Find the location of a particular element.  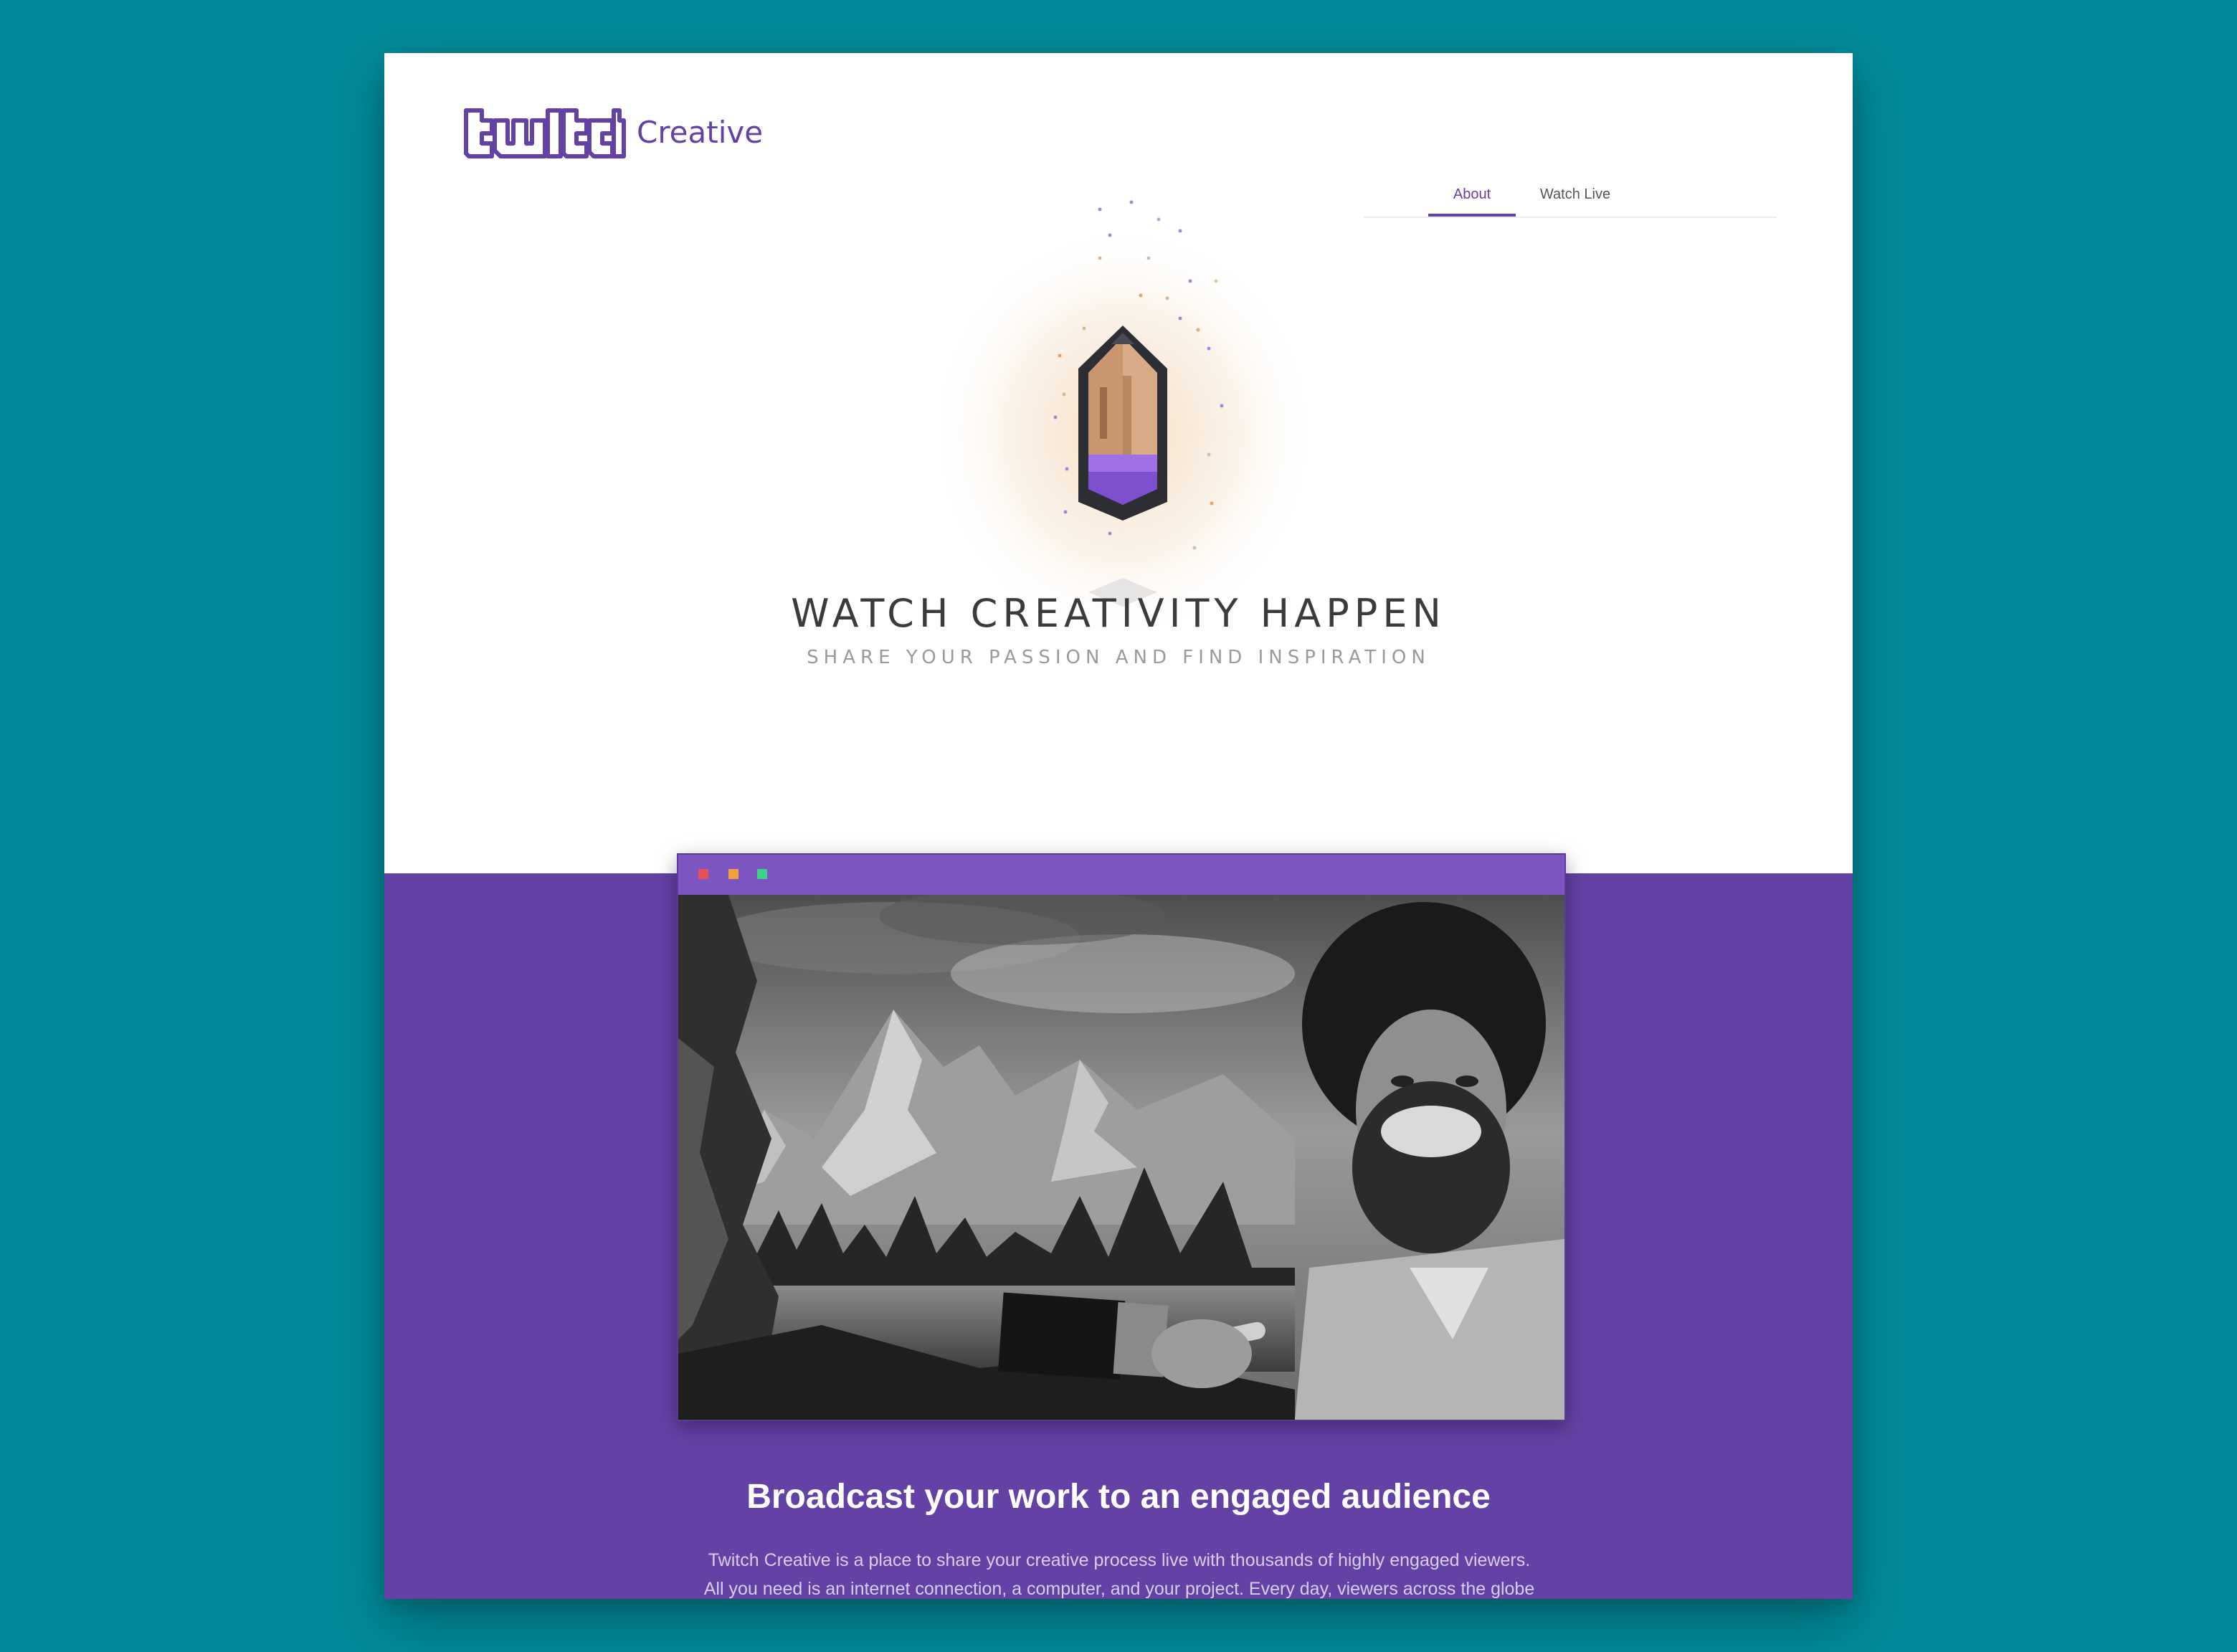

painter-photo is located at coordinates (1121, 1157).